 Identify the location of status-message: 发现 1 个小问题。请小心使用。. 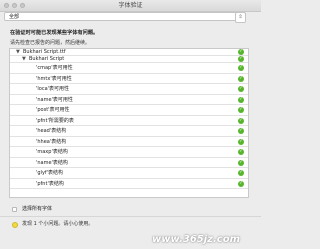
(58, 224).